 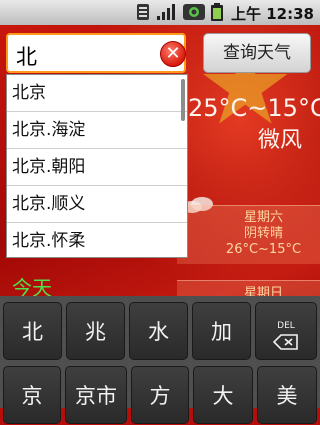 What do you see at coordinates (286, 326) in the screenshot?
I see `delete-key-label: DEL` at bounding box center [286, 326].